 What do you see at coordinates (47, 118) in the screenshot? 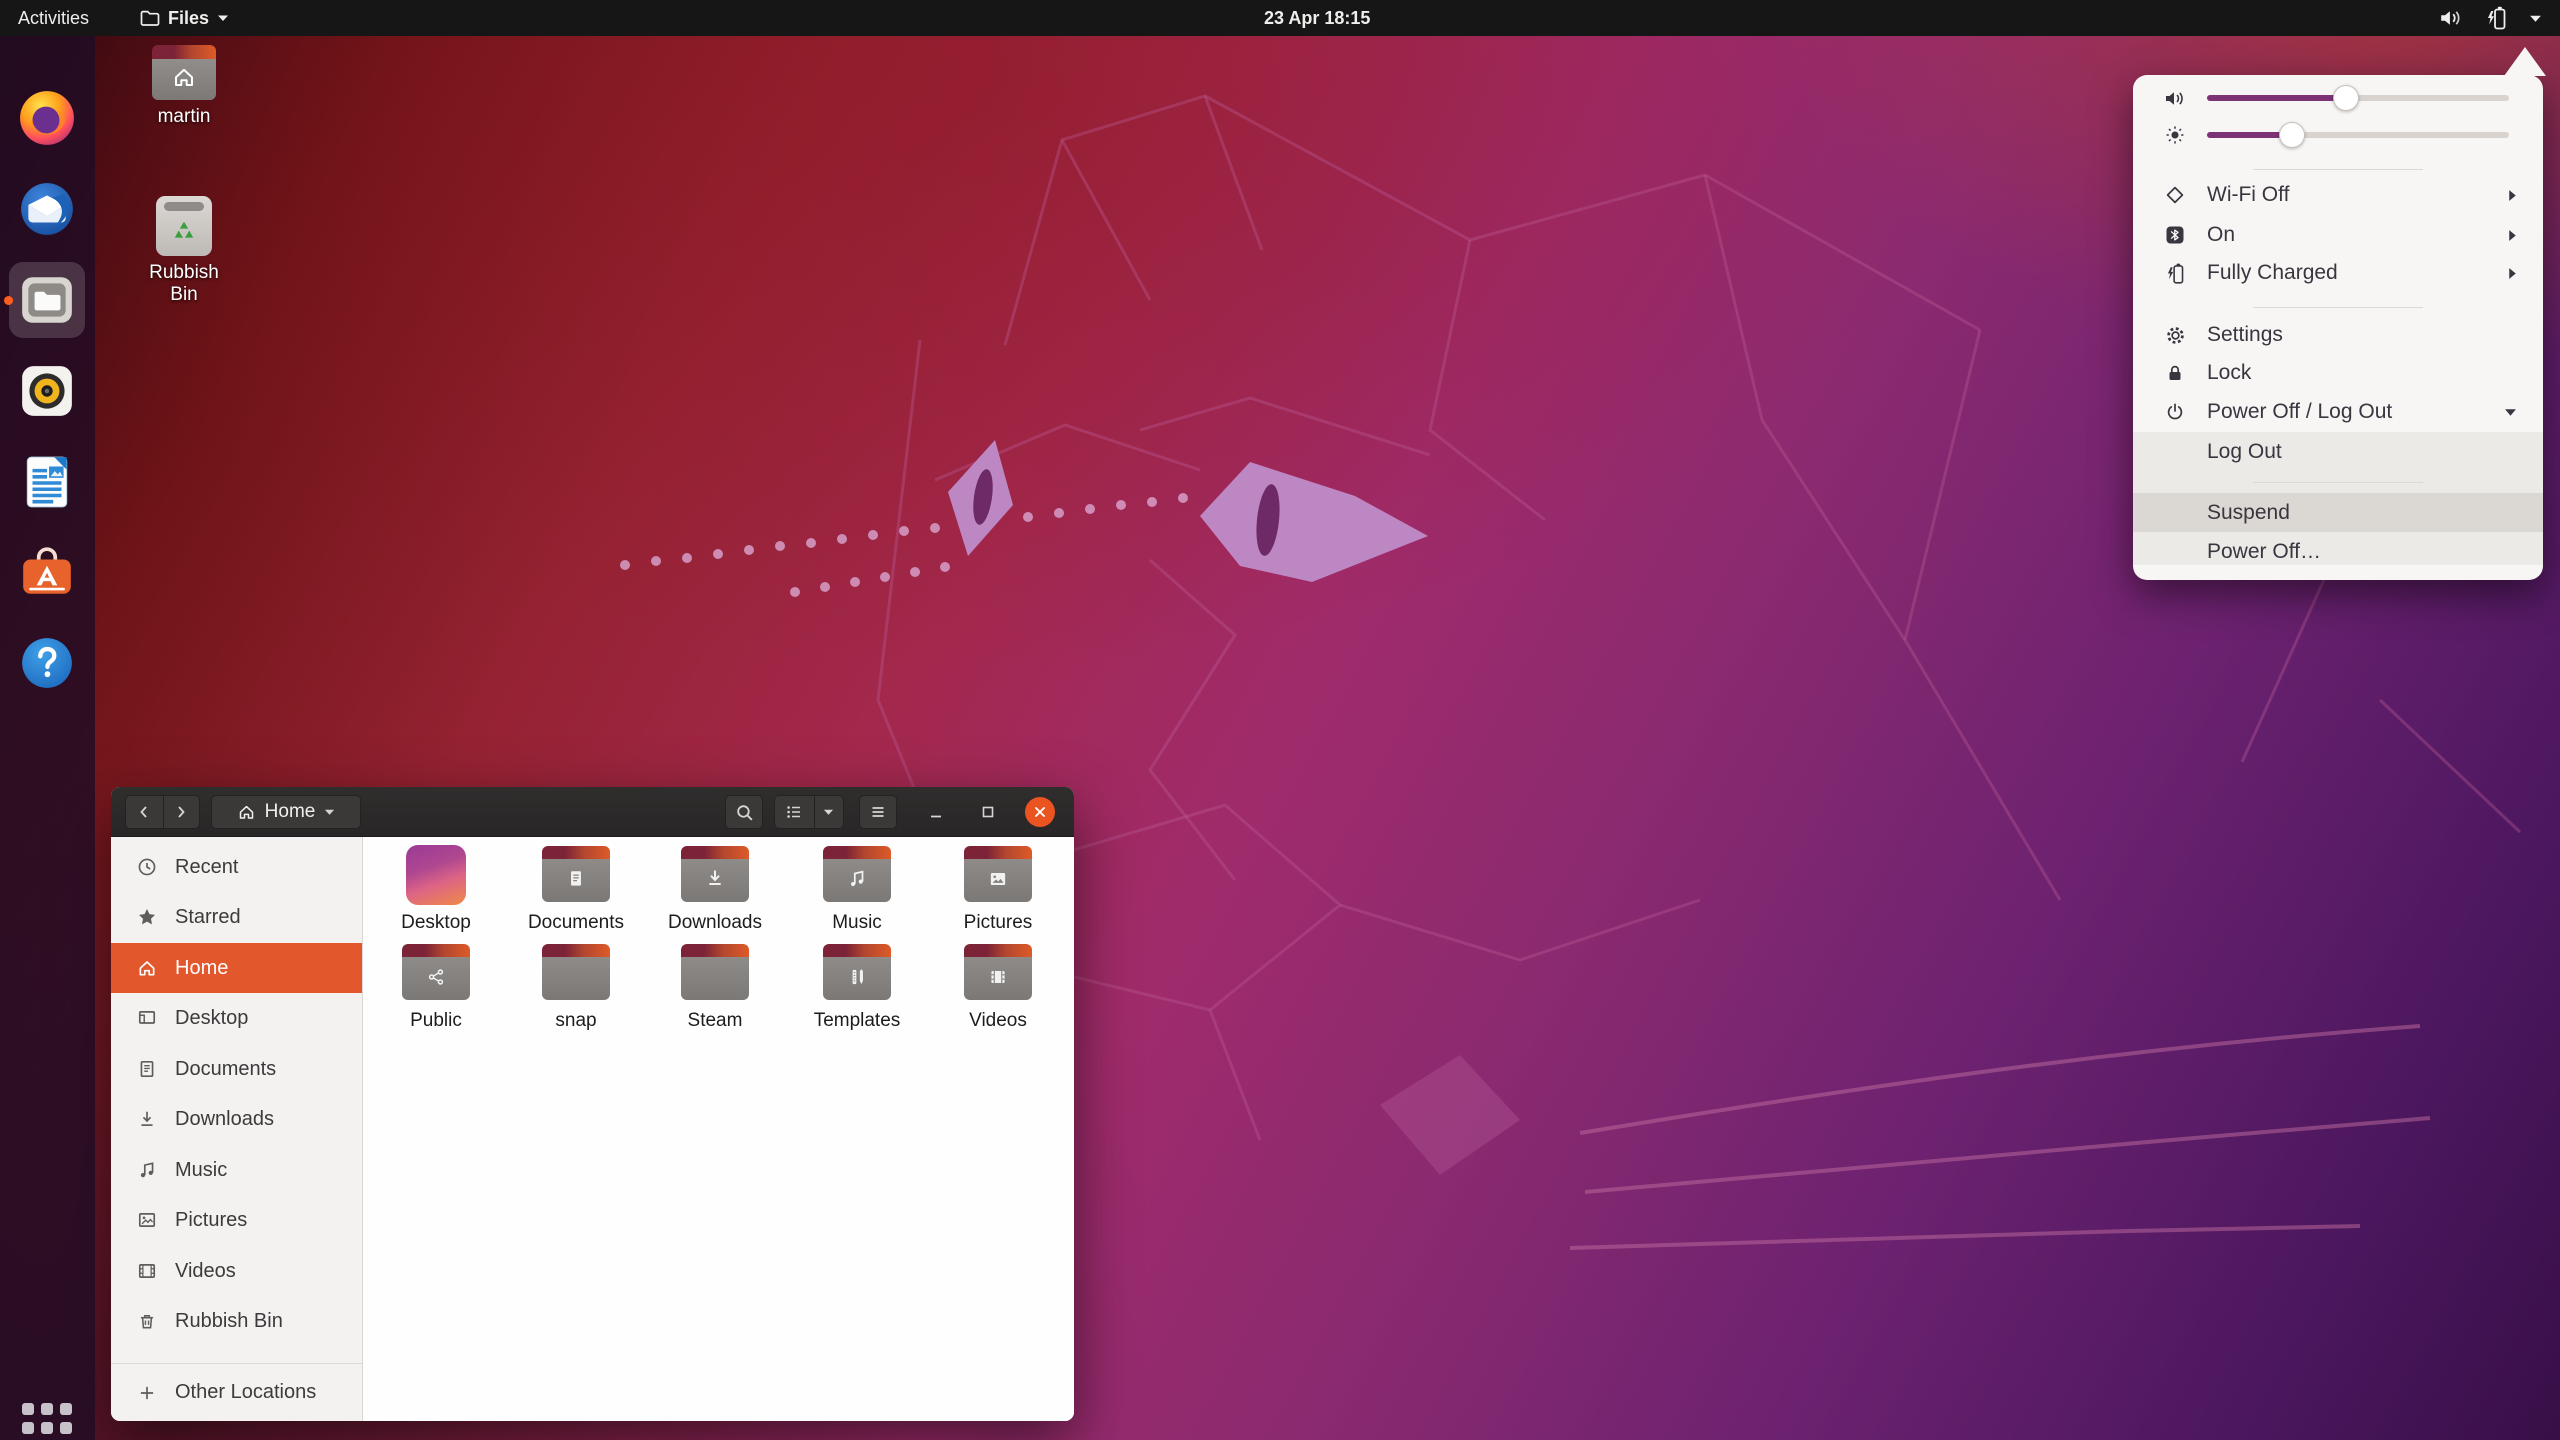
I see `dock-item-firefox` at bounding box center [47, 118].